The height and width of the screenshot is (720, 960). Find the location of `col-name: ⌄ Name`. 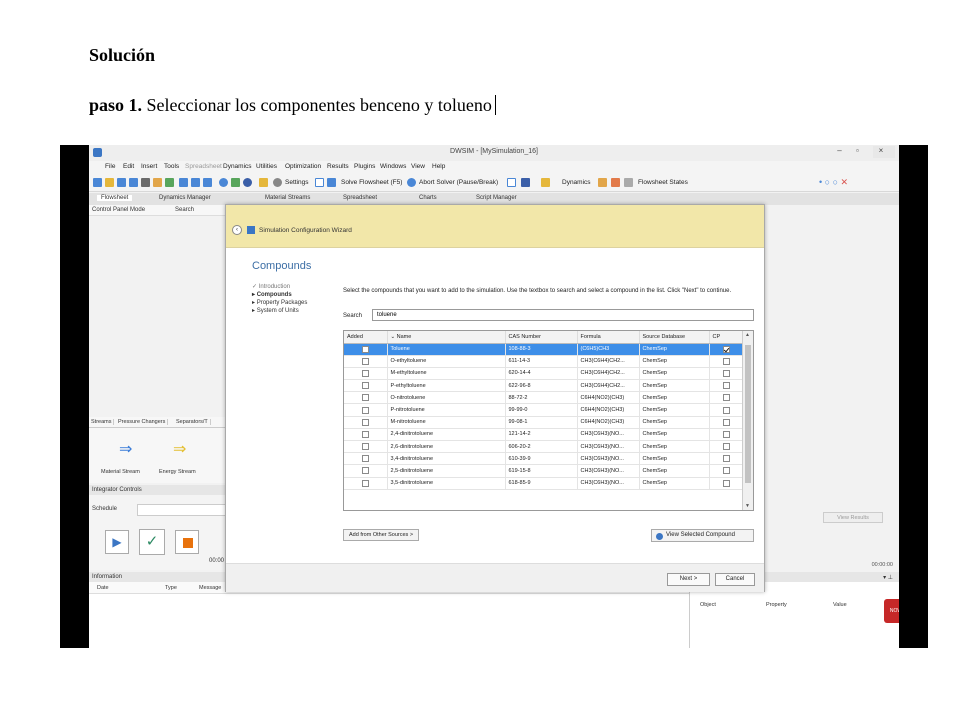

col-name: ⌄ Name is located at coordinates (446, 337).